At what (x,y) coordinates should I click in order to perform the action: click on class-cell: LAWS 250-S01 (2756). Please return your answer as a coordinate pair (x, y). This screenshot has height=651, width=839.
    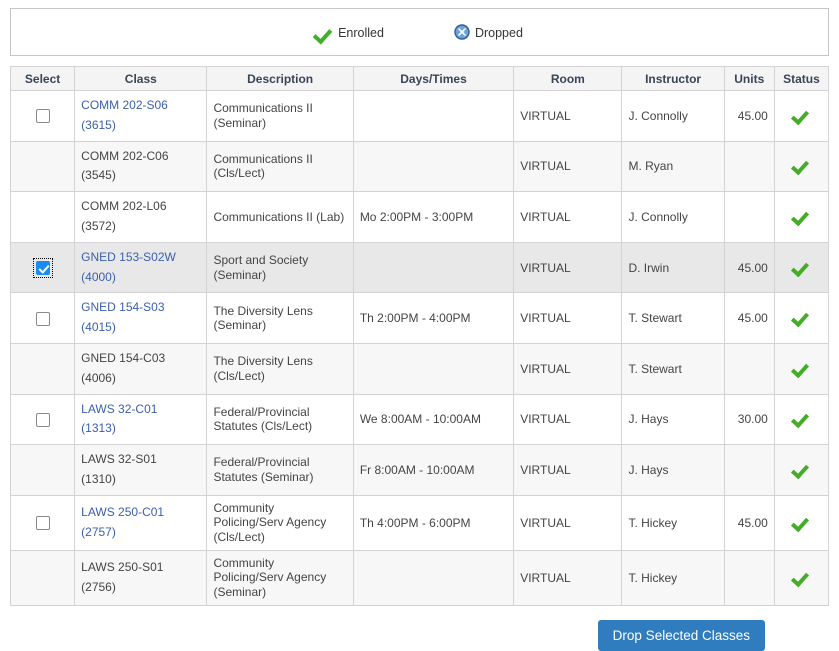
    Looking at the image, I should click on (141, 577).